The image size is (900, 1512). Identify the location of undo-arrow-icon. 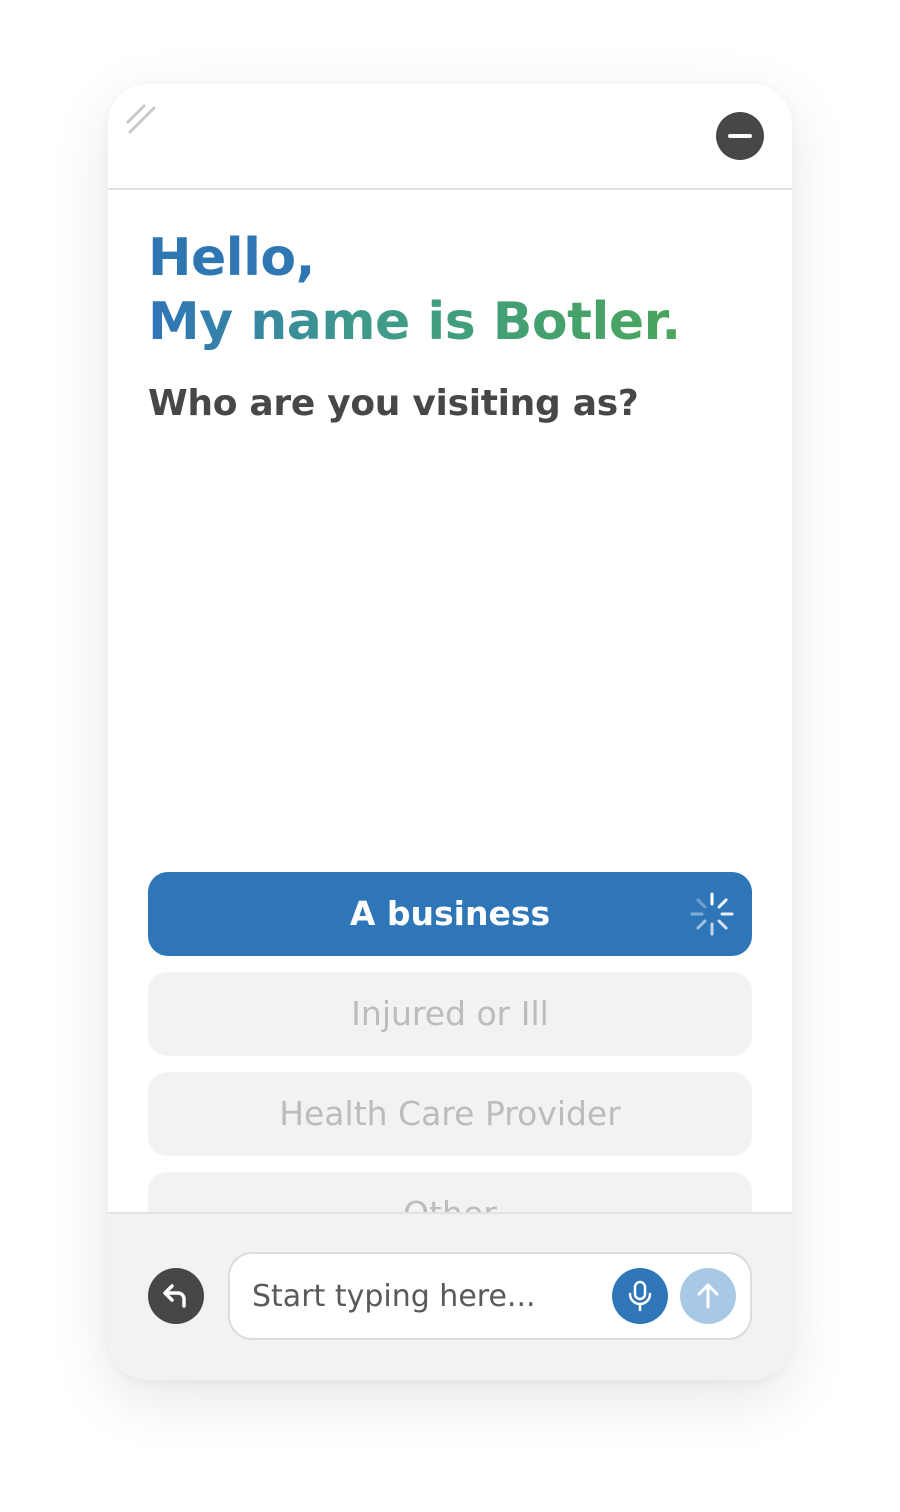
(174, 1296).